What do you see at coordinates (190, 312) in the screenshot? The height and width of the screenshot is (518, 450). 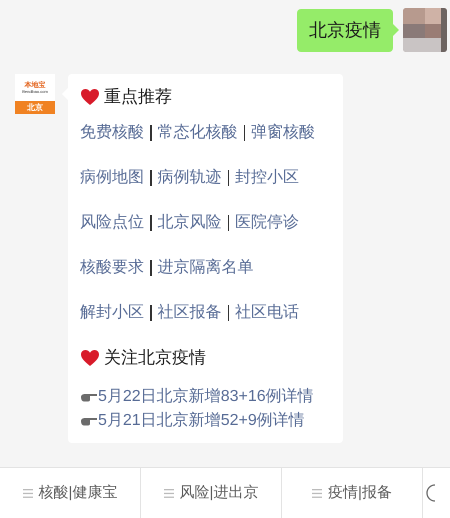 I see `link: 社区报备` at bounding box center [190, 312].